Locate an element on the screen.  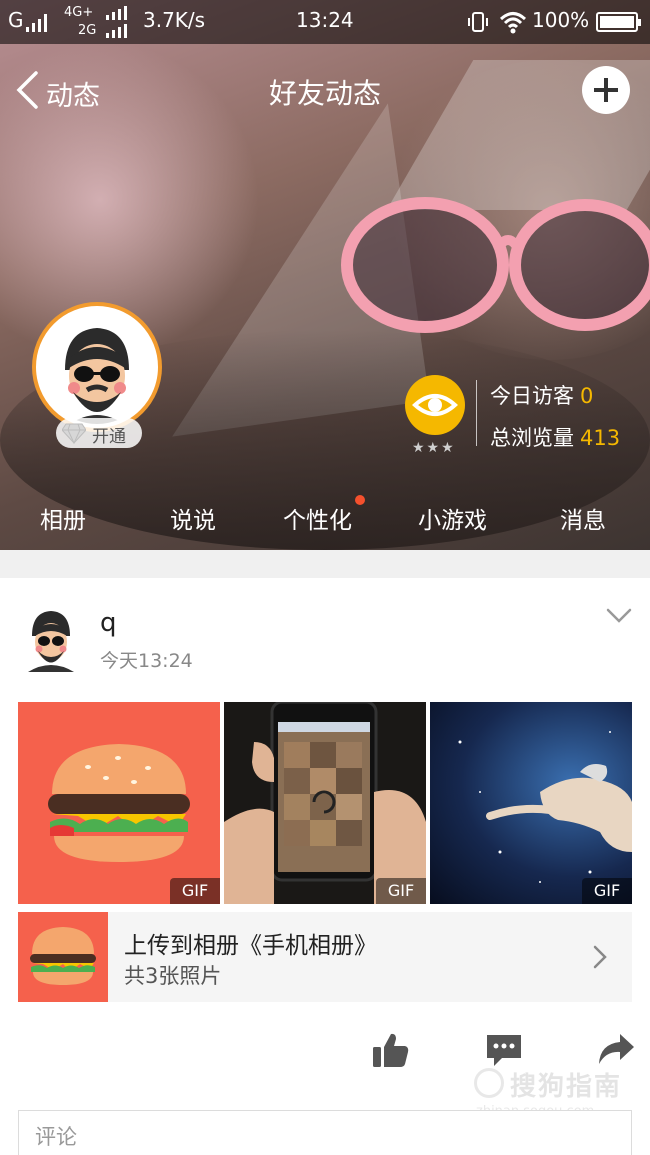
battery-icon is located at coordinates (618, 22).